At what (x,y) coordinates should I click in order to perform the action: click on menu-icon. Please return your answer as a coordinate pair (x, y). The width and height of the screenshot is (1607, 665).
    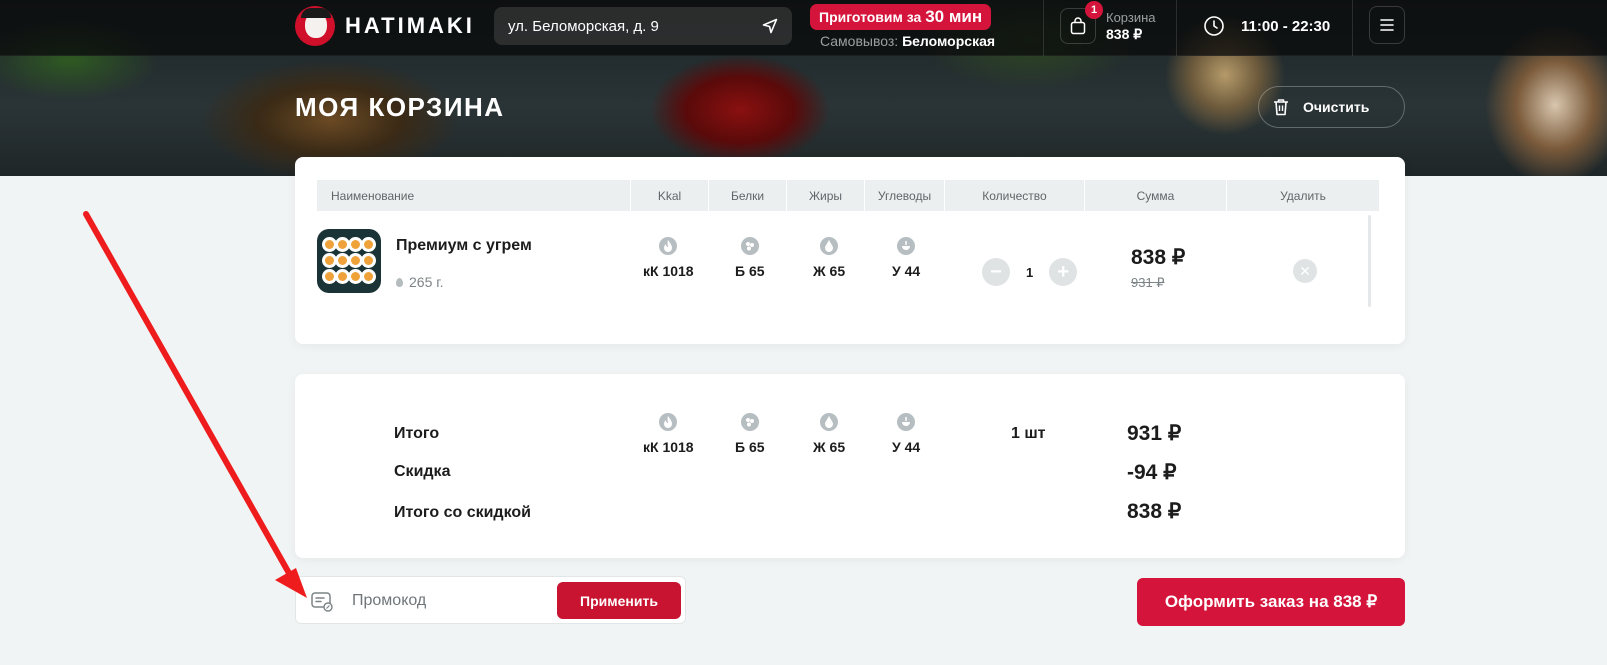
    Looking at the image, I should click on (1387, 25).